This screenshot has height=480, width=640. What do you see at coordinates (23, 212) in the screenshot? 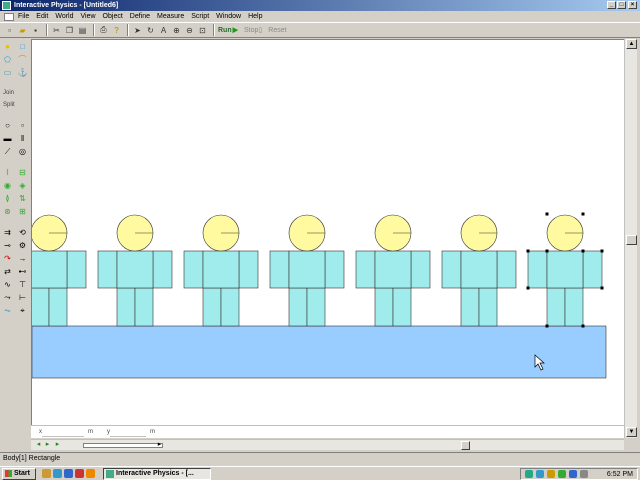
I see `actuator-tool-icon: ⊞` at bounding box center [23, 212].